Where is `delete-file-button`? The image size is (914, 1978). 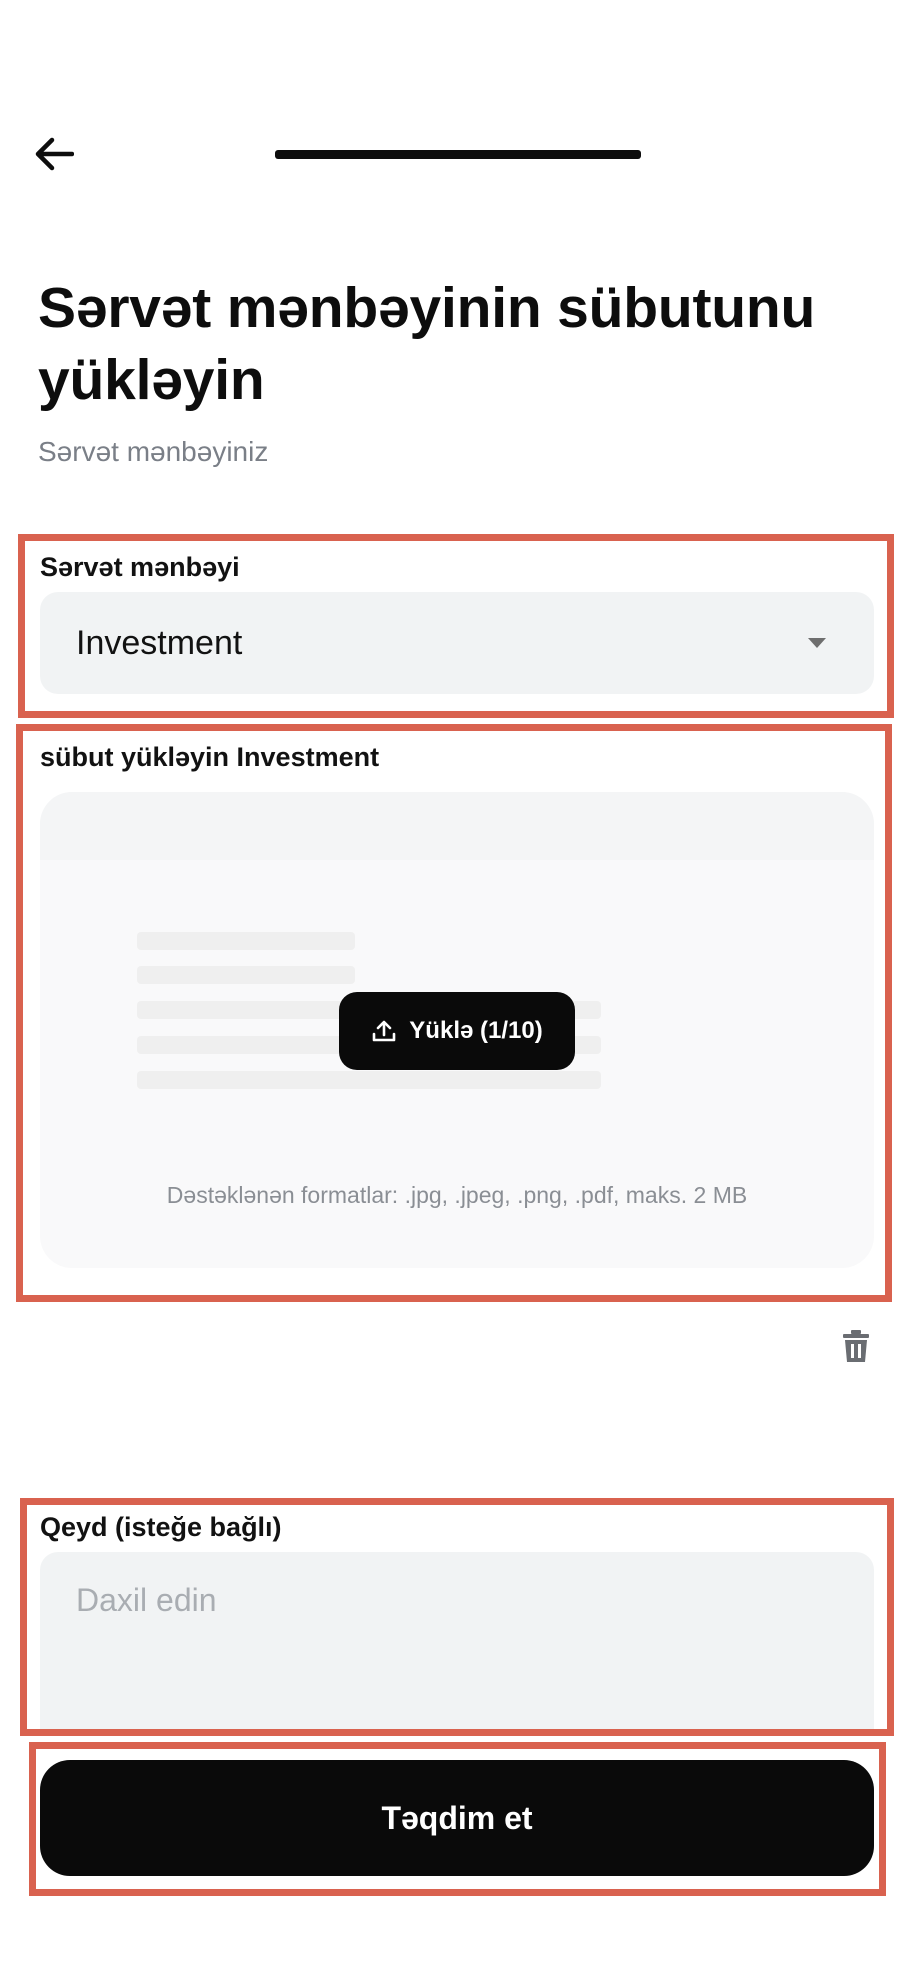
delete-file-button is located at coordinates (856, 1346).